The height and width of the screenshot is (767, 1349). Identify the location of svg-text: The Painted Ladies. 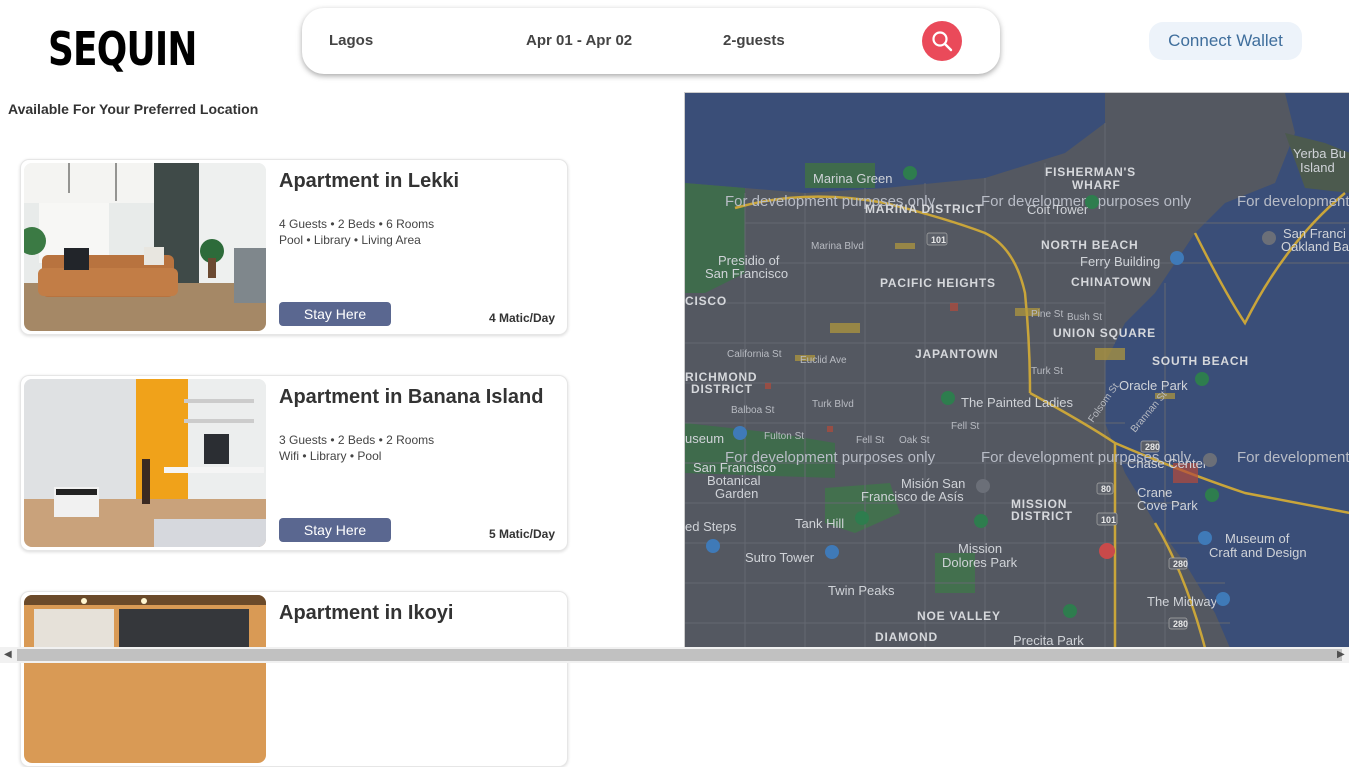
(1017, 402).